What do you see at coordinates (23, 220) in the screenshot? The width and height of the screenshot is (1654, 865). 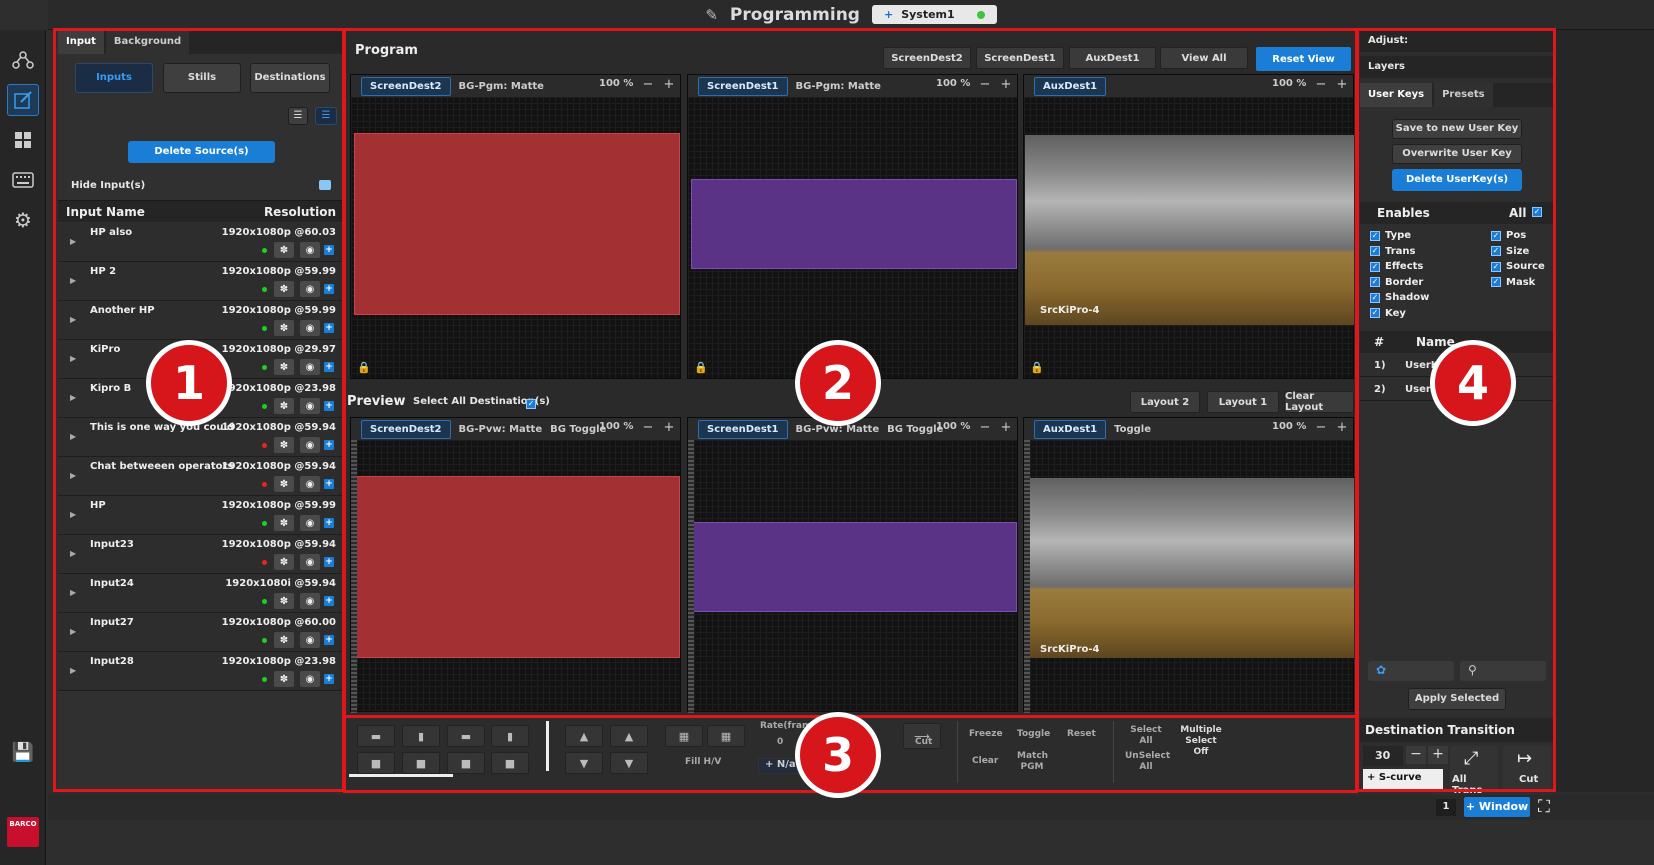 I see `settings-icon: ⚙` at bounding box center [23, 220].